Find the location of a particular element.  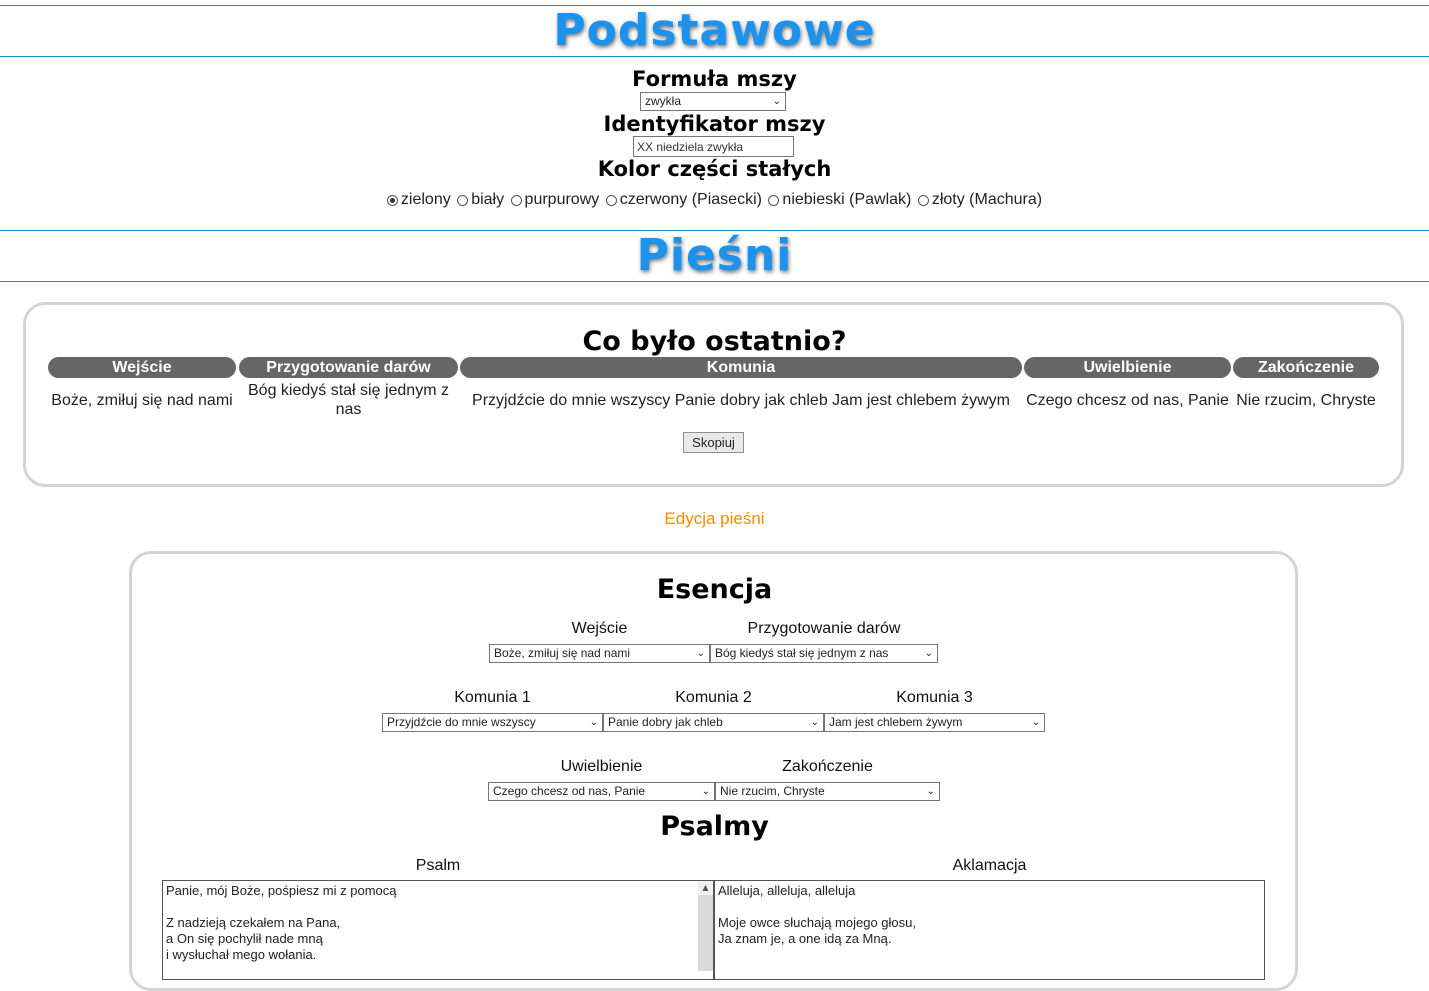

communion1-label: Komunia 1 is located at coordinates (492, 697).